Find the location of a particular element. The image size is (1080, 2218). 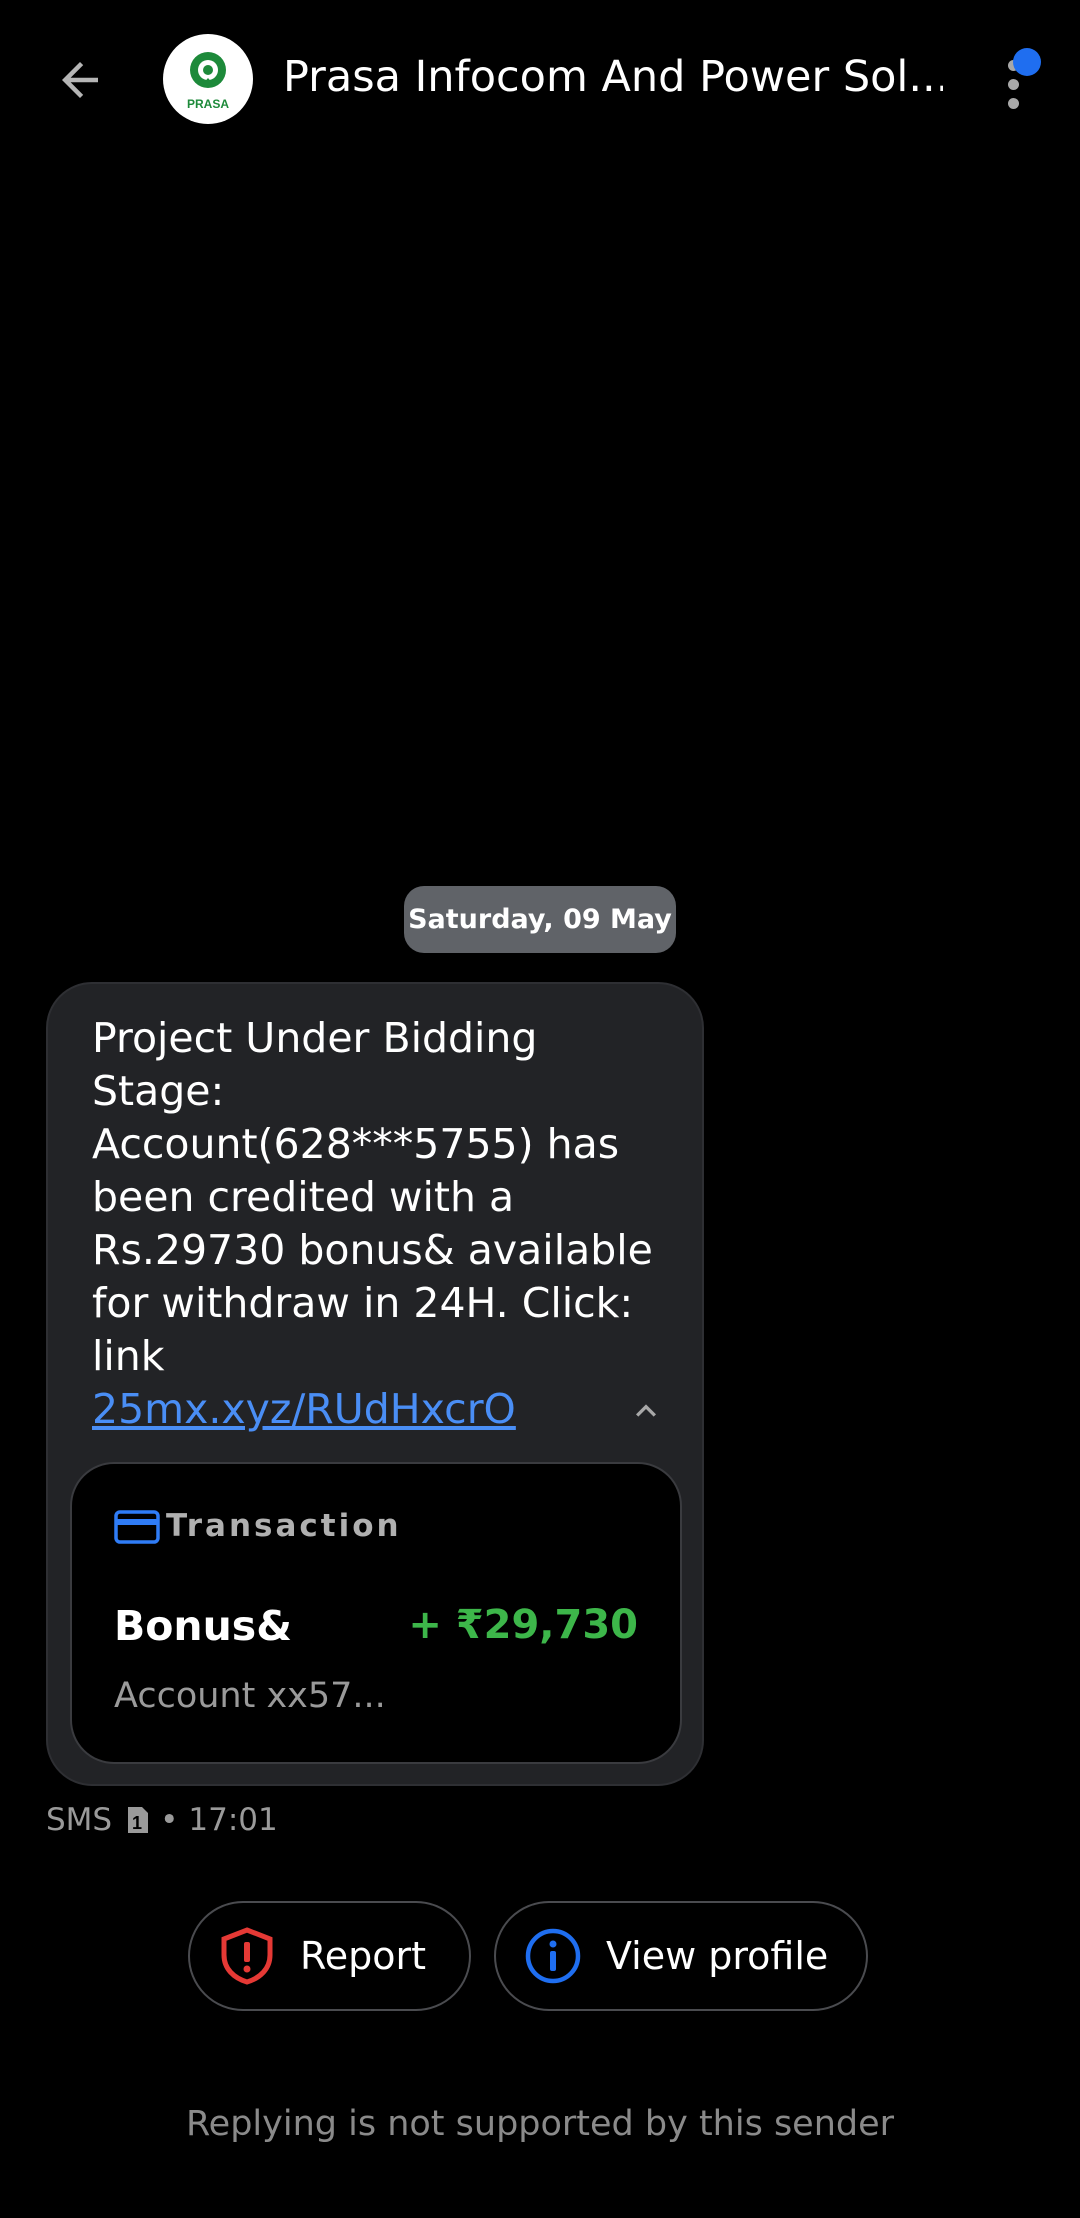

transaction-header: Transaction is located at coordinates (284, 1526).